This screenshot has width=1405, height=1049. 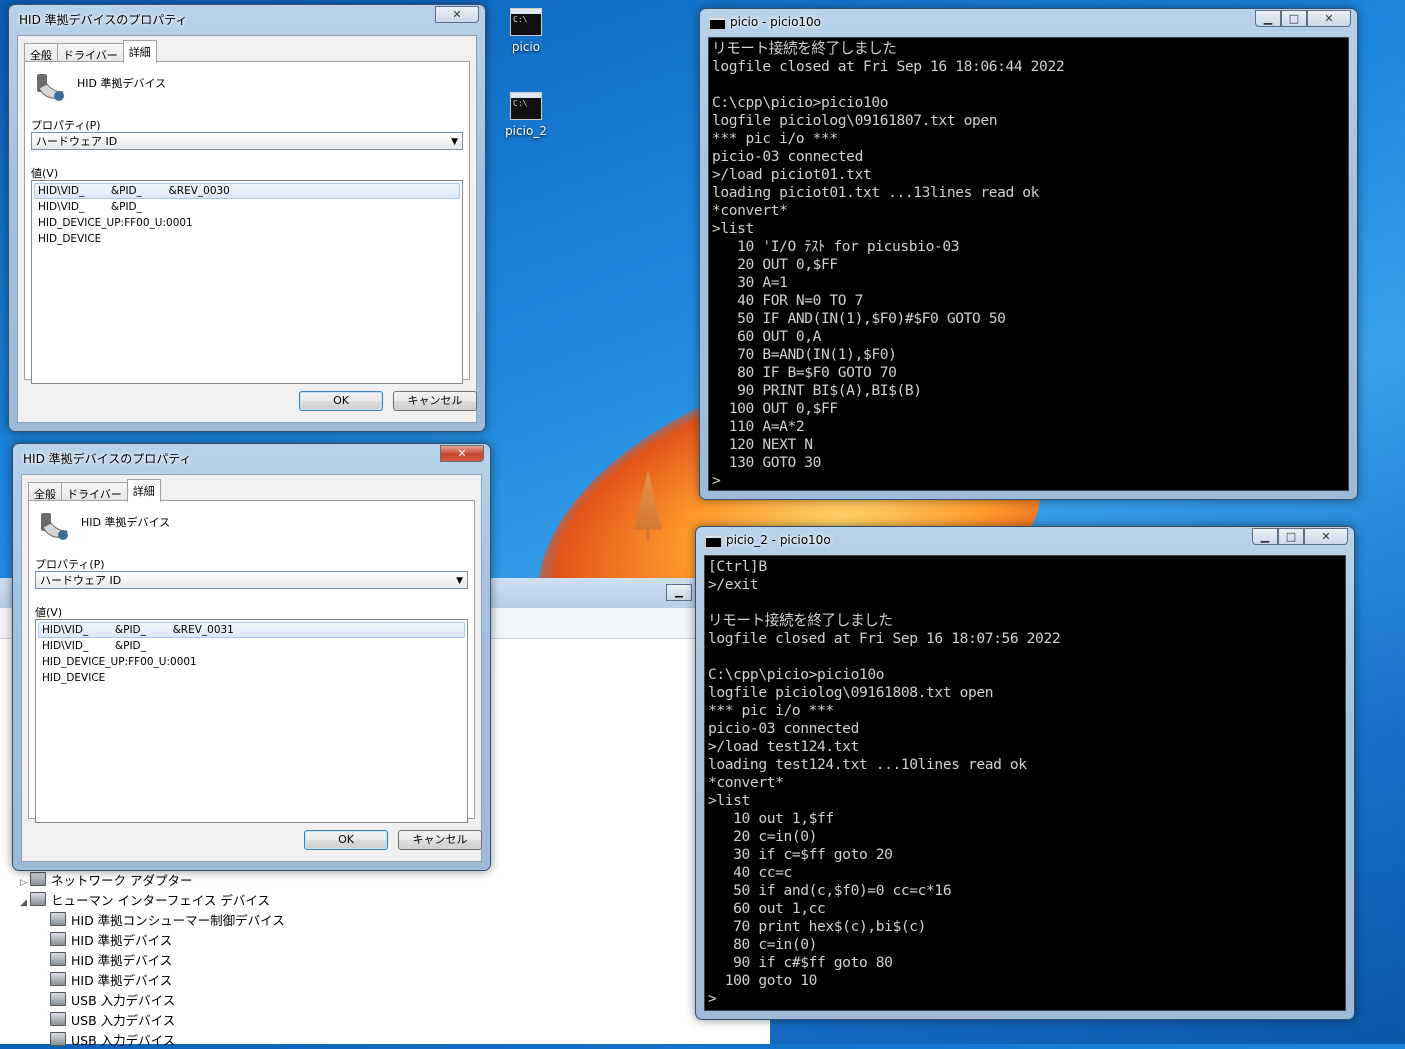 I want to click on titlebar: picio_2 - picio10o ▁ □ ✕, so click(x=1025, y=540).